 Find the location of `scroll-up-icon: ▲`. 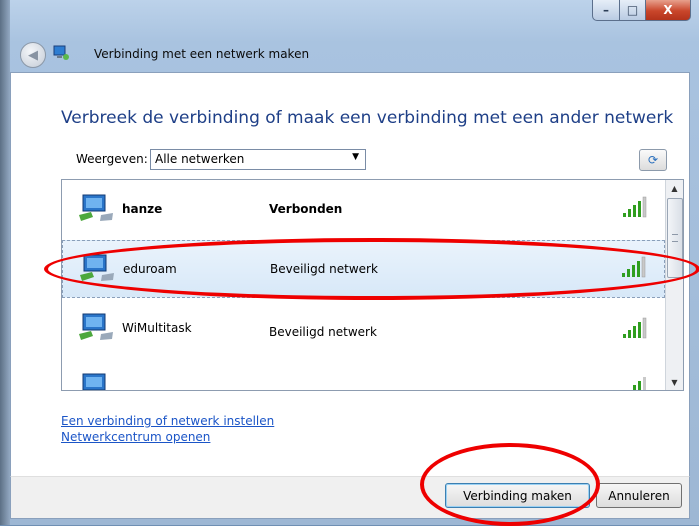

scroll-up-icon: ▲ is located at coordinates (674, 188).